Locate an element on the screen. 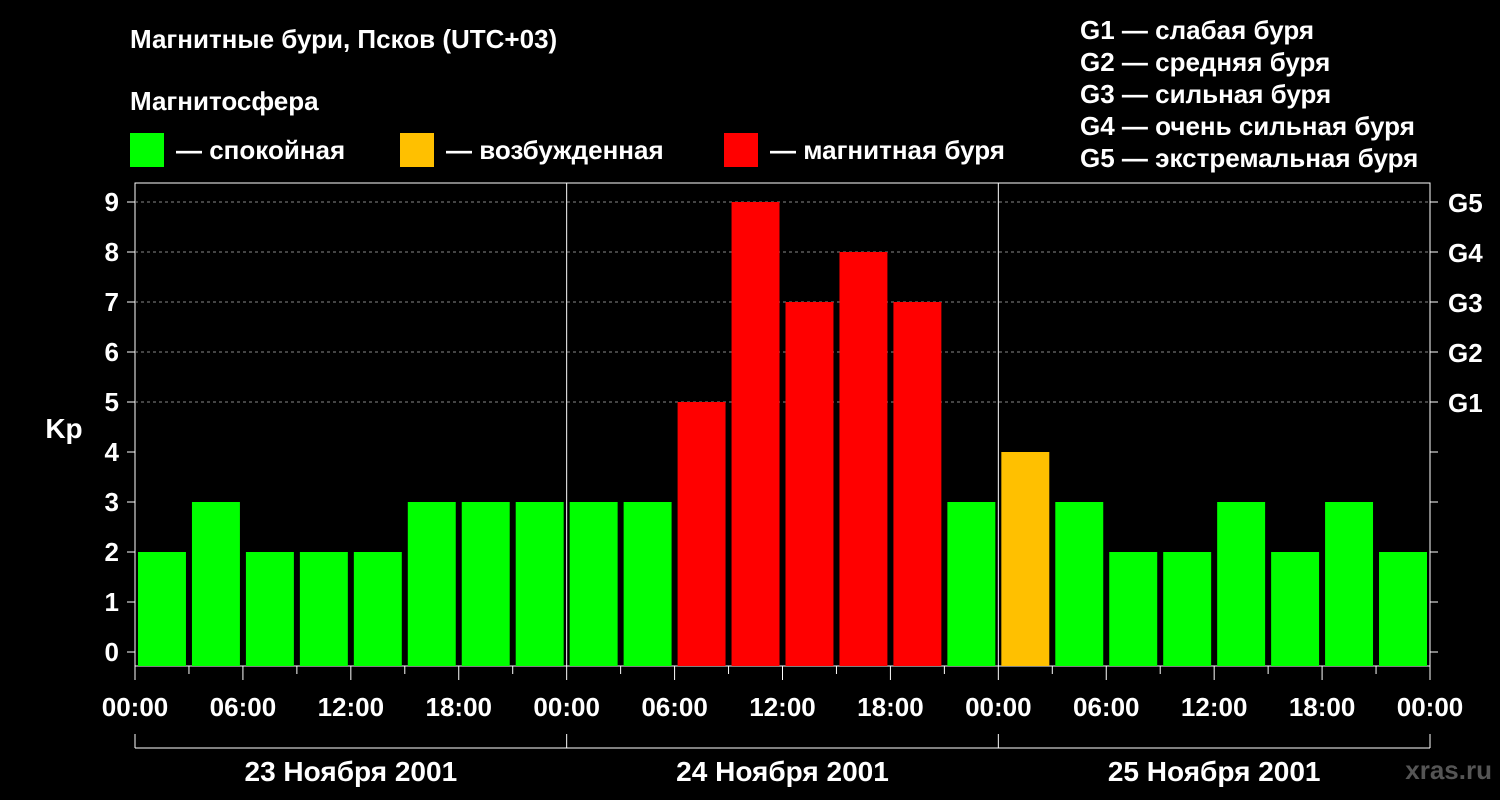  y-tick-label: 6 is located at coordinates (112, 352).